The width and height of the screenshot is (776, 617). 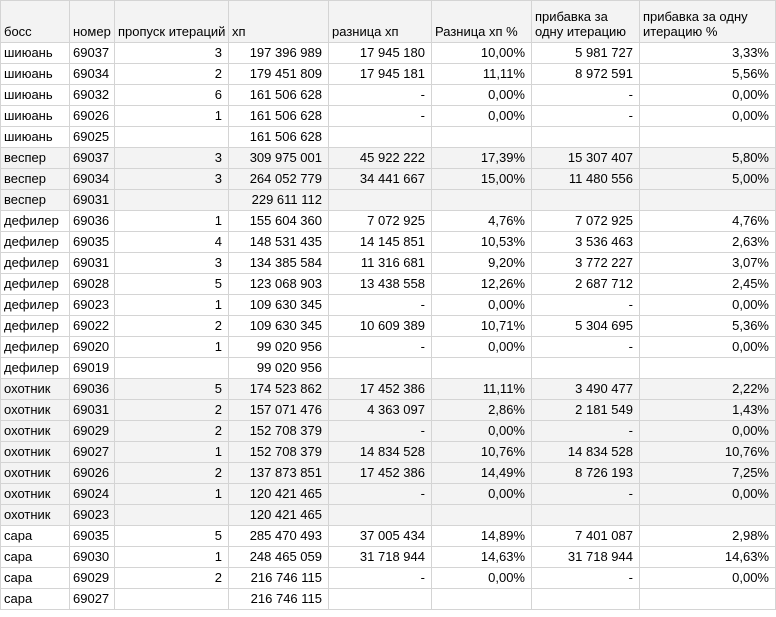 I want to click on cell-number: 69035, so click(x=92, y=536).